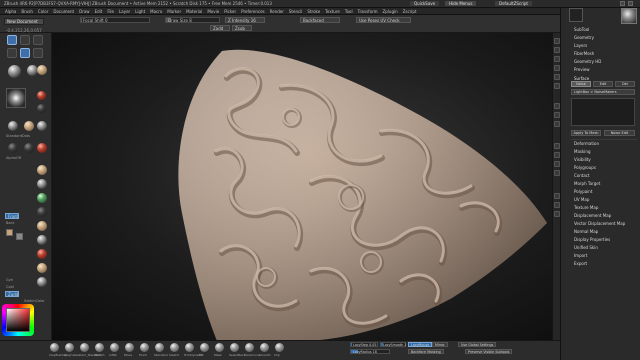 The width and height of the screenshot is (640, 360). I want to click on menu-item-movie: Movie, so click(213, 11).